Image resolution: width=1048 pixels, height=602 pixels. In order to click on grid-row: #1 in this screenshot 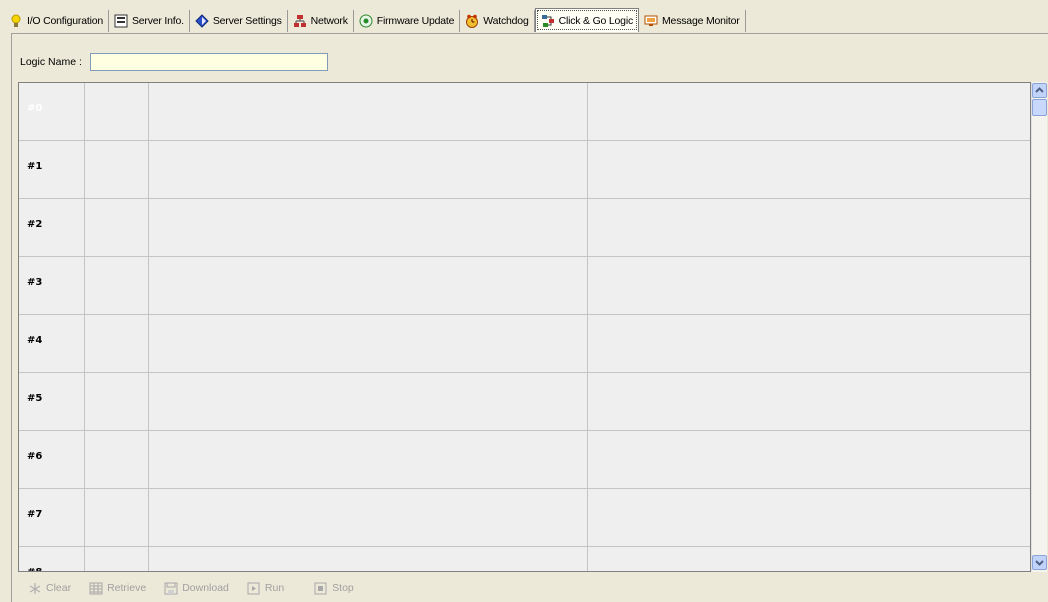, I will do `click(524, 170)`.